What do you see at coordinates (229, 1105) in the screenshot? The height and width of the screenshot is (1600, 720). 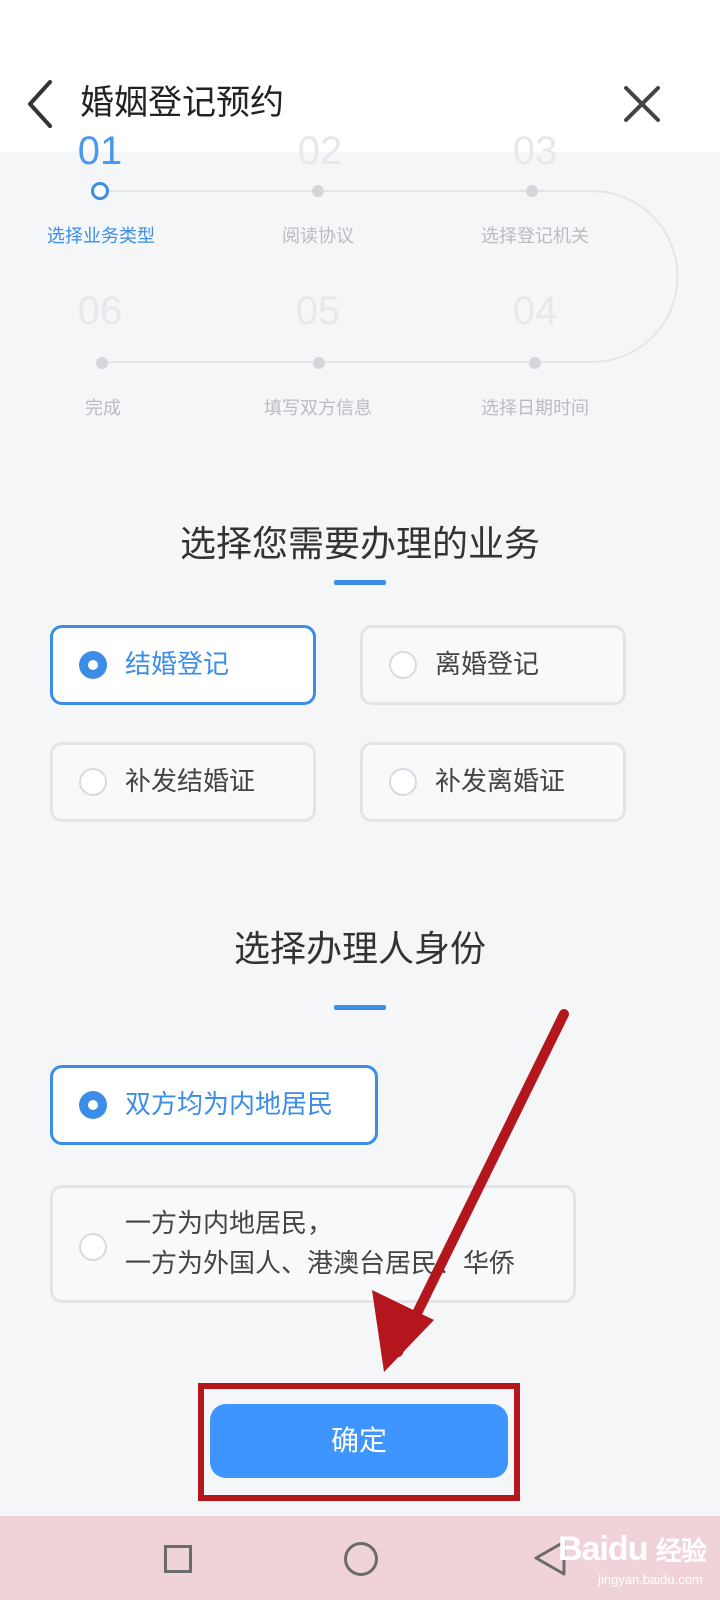 I see `option-label: 双方均为内地居民` at bounding box center [229, 1105].